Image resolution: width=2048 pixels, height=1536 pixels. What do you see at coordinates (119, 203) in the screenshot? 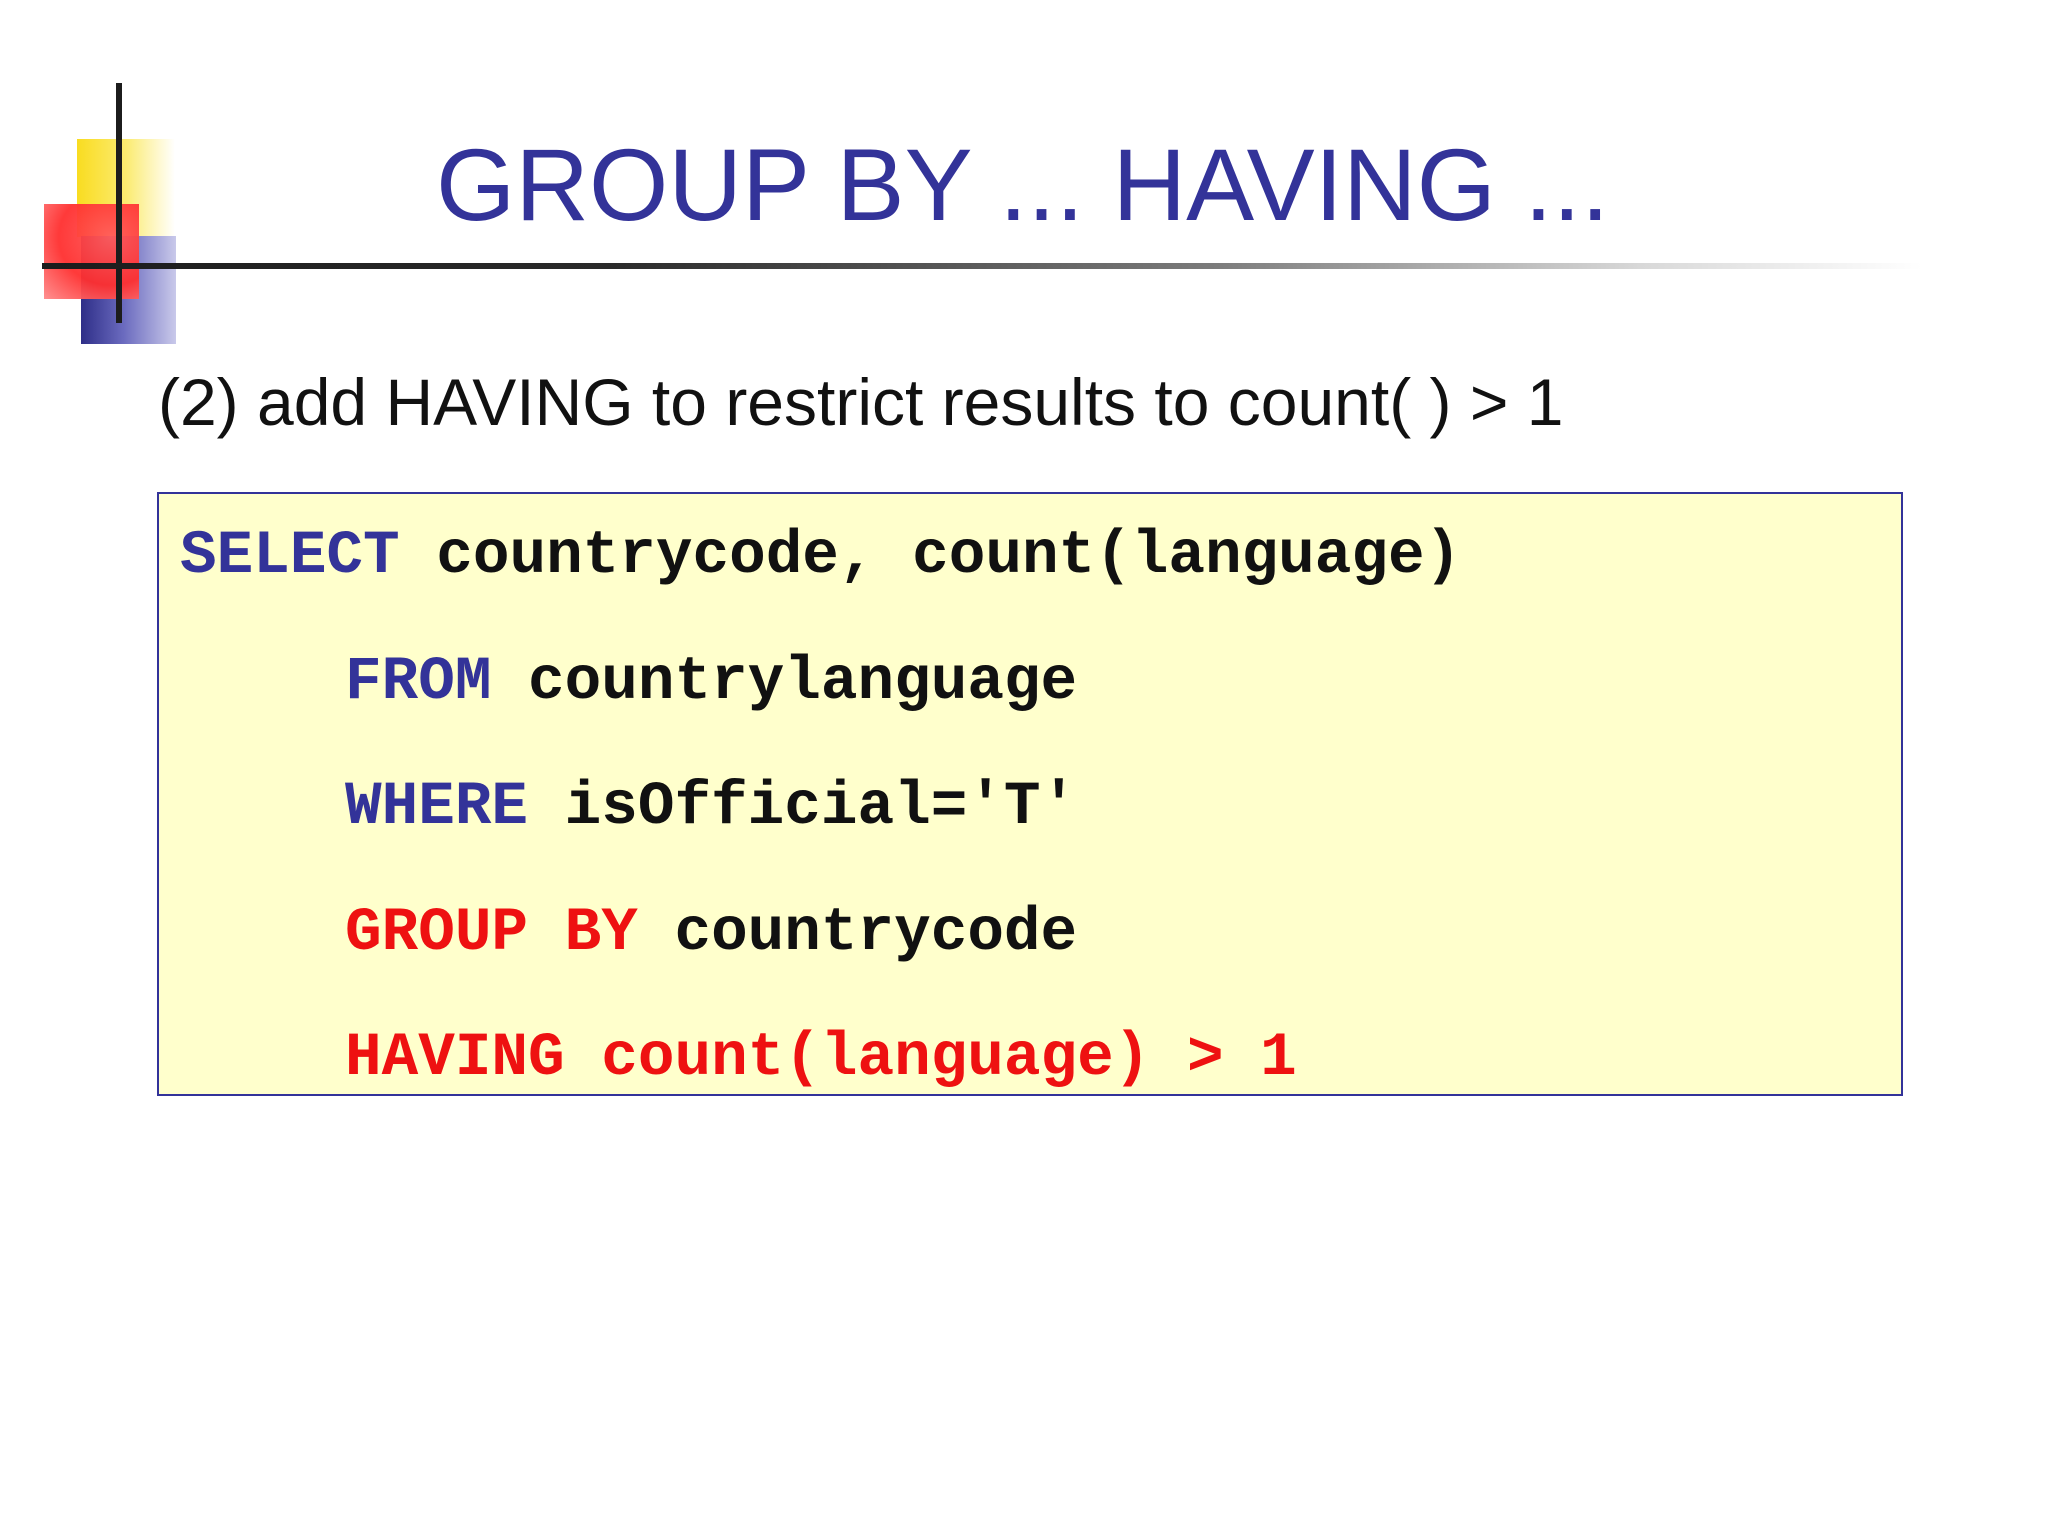
I see `vertical-rule` at bounding box center [119, 203].